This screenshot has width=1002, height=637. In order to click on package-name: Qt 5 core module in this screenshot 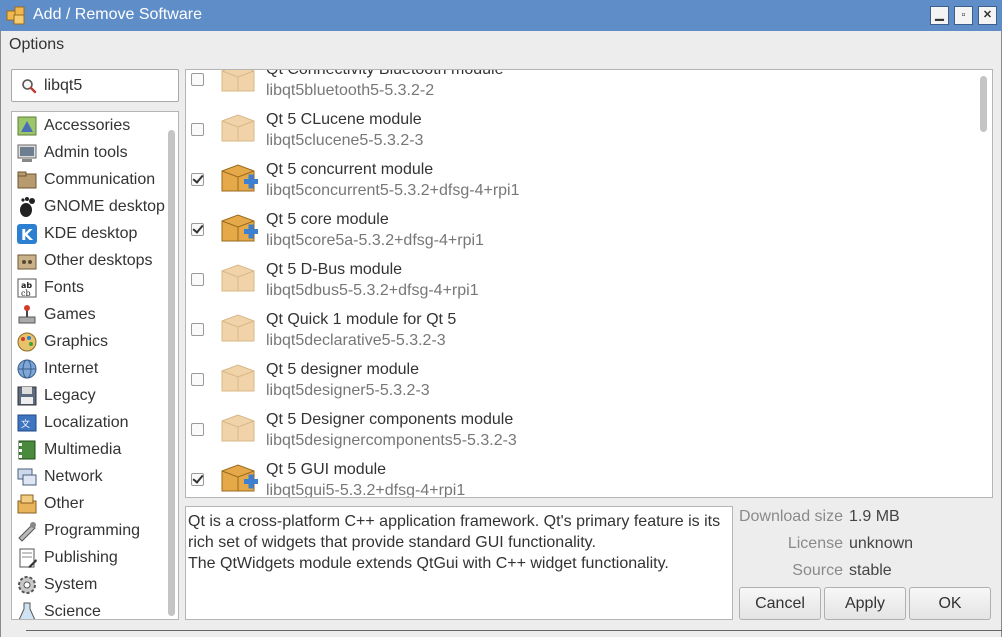, I will do `click(327, 219)`.